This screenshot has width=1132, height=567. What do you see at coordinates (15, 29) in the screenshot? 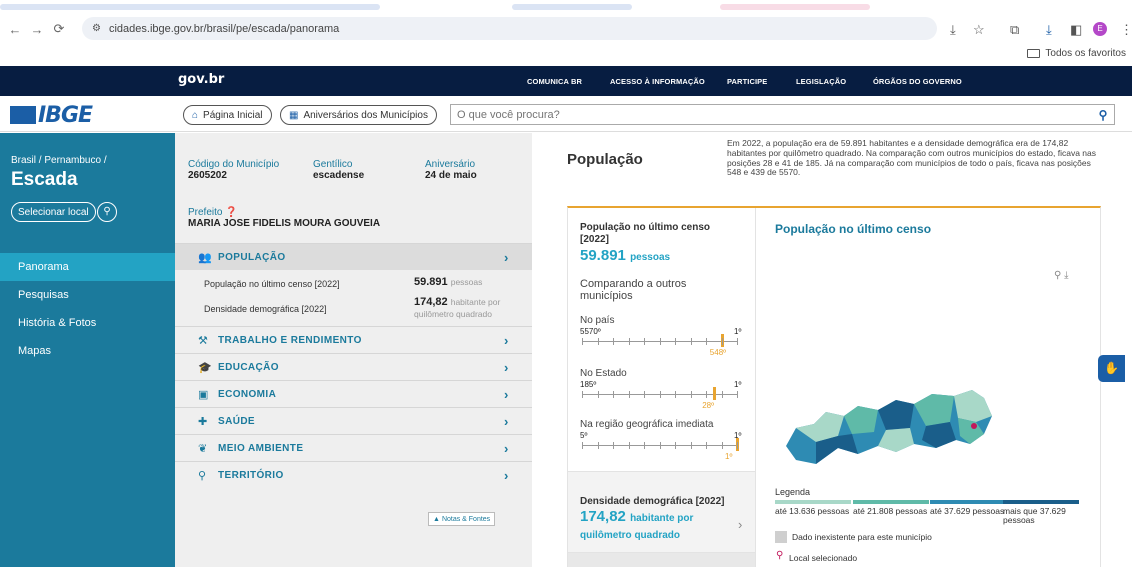
I see `back-icon: ←` at bounding box center [15, 29].